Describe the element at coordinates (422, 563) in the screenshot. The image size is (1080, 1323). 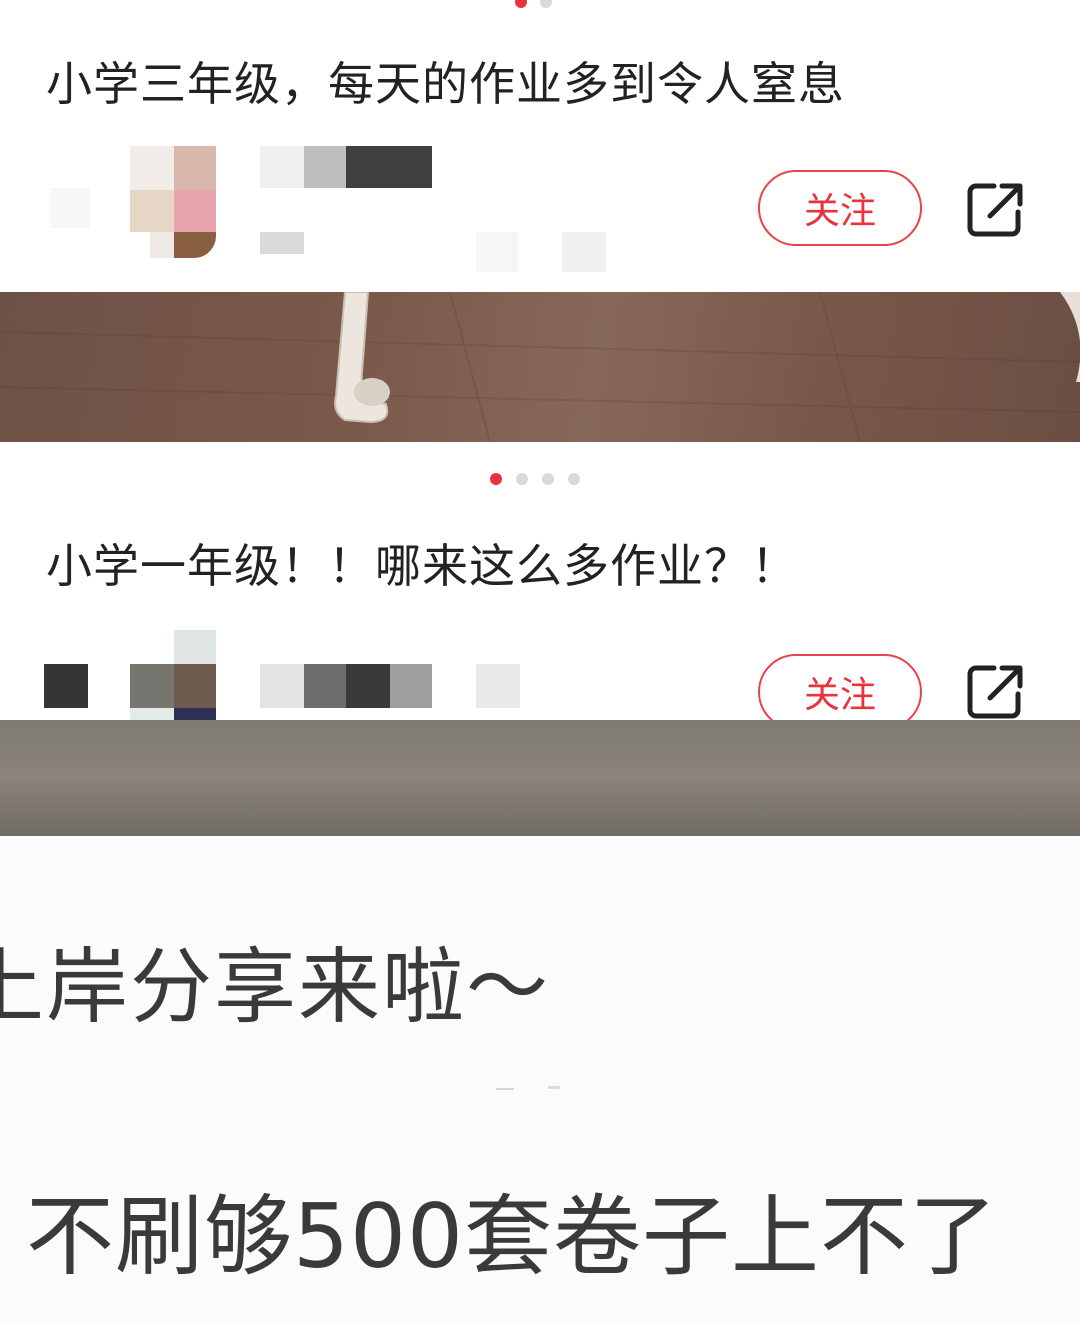
I see `post-title: 小学一年级！！哪来这么多作业？！` at that location.